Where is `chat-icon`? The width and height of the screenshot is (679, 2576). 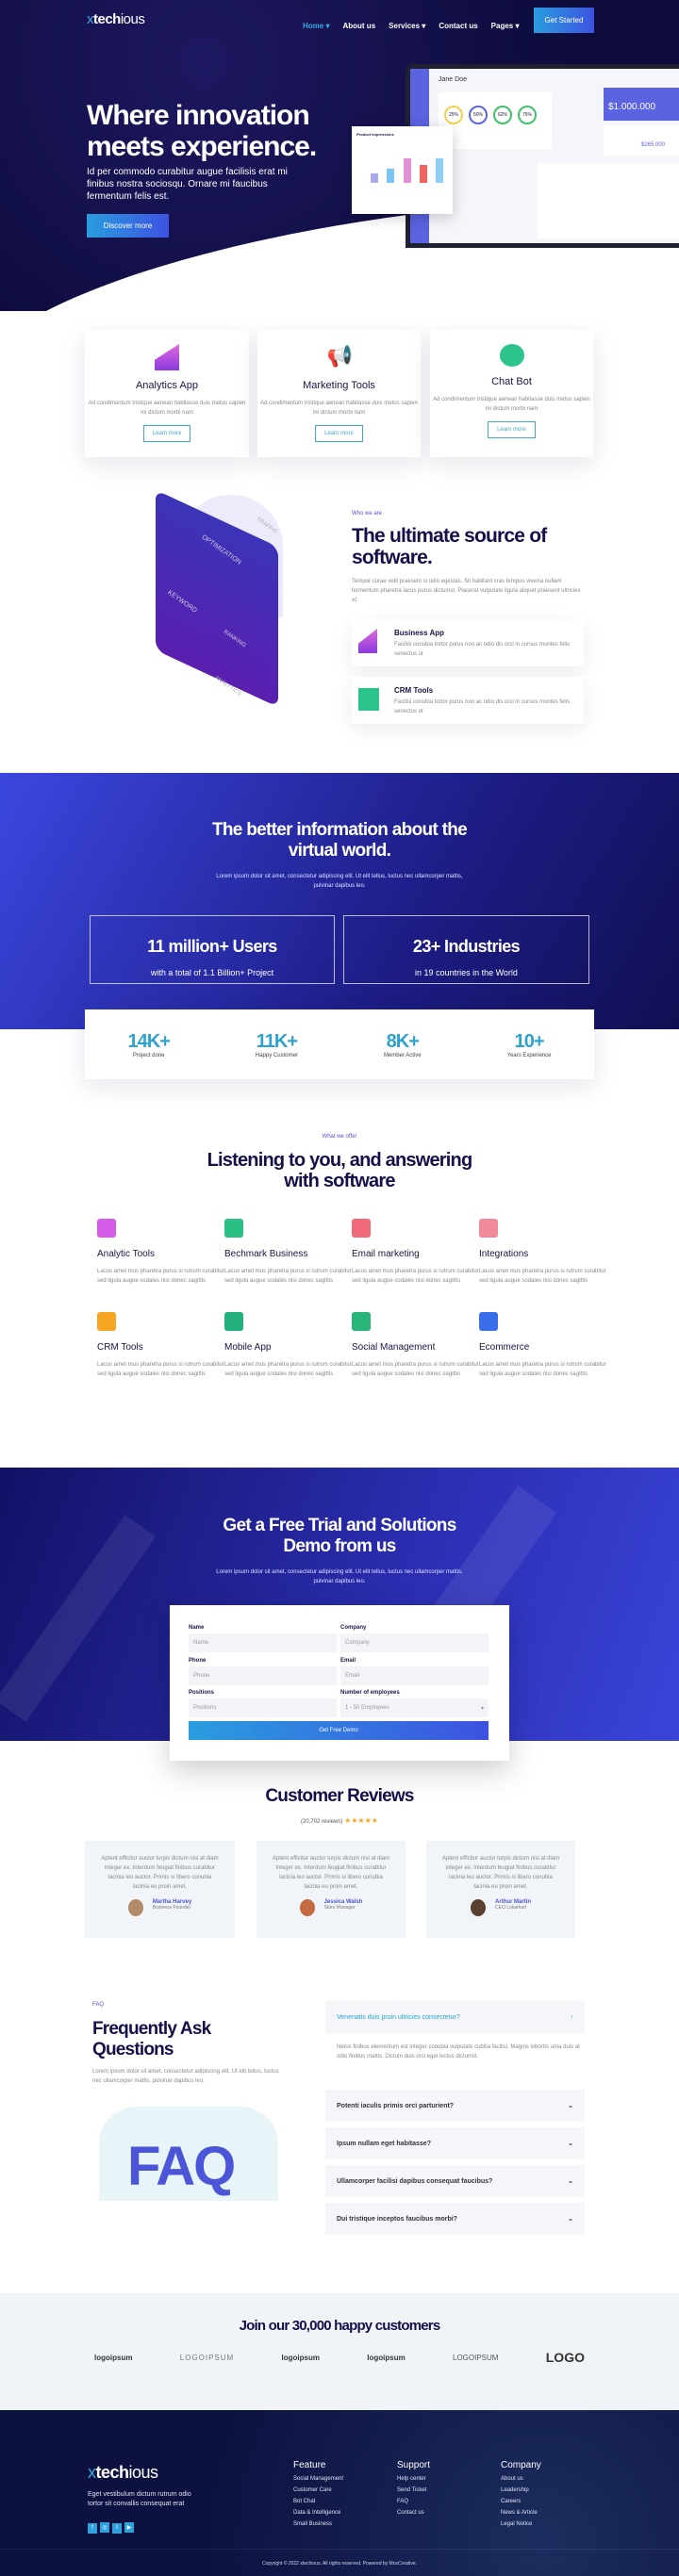
chat-icon is located at coordinates (511, 355).